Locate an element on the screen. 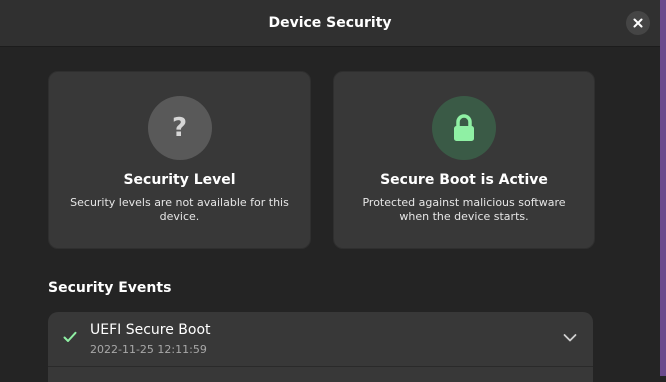 This screenshot has height=382, width=666. list-item: UEFI Secure Boot 2022-11-25 12:11:59 is located at coordinates (320, 339).